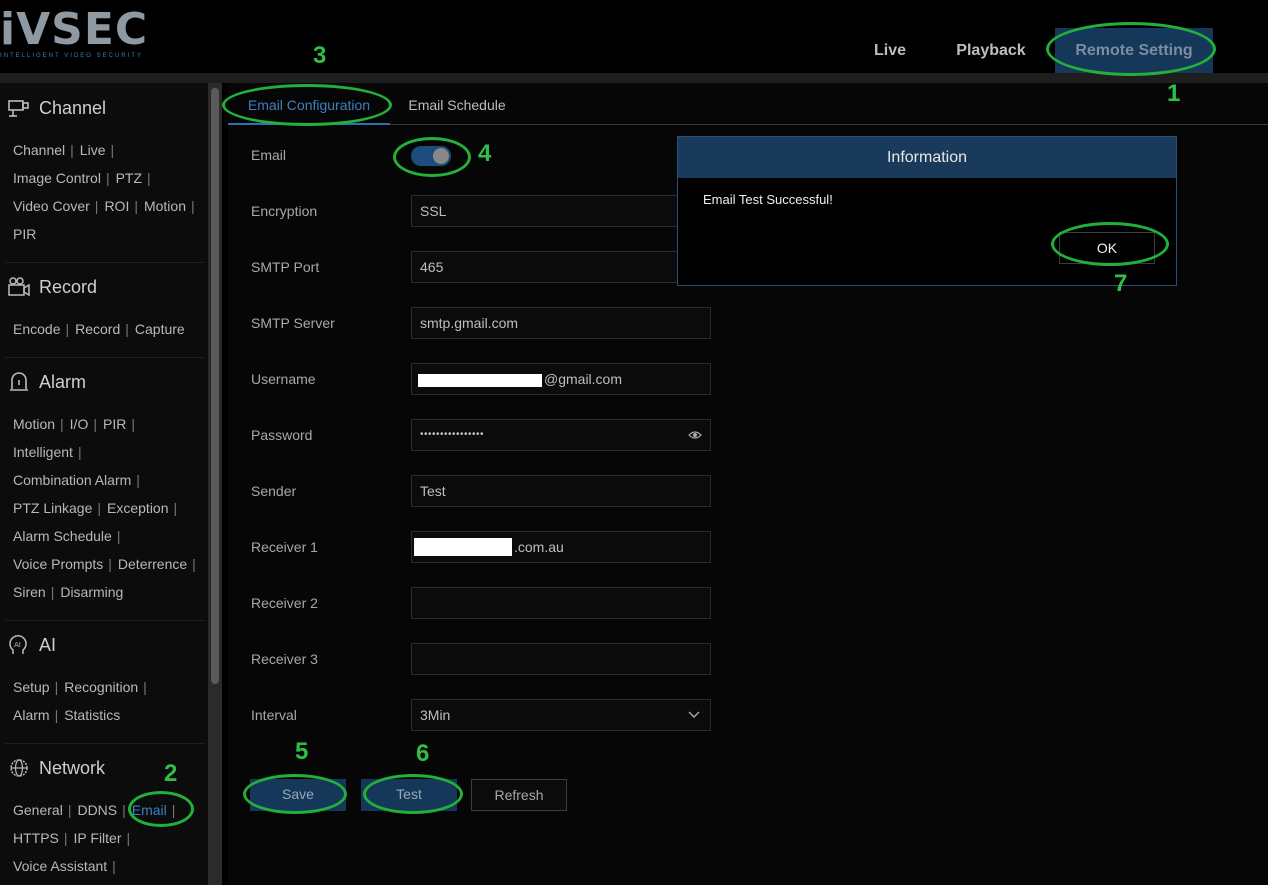 This screenshot has width=1268, height=885. What do you see at coordinates (695, 435) in the screenshot?
I see `eye-icon` at bounding box center [695, 435].